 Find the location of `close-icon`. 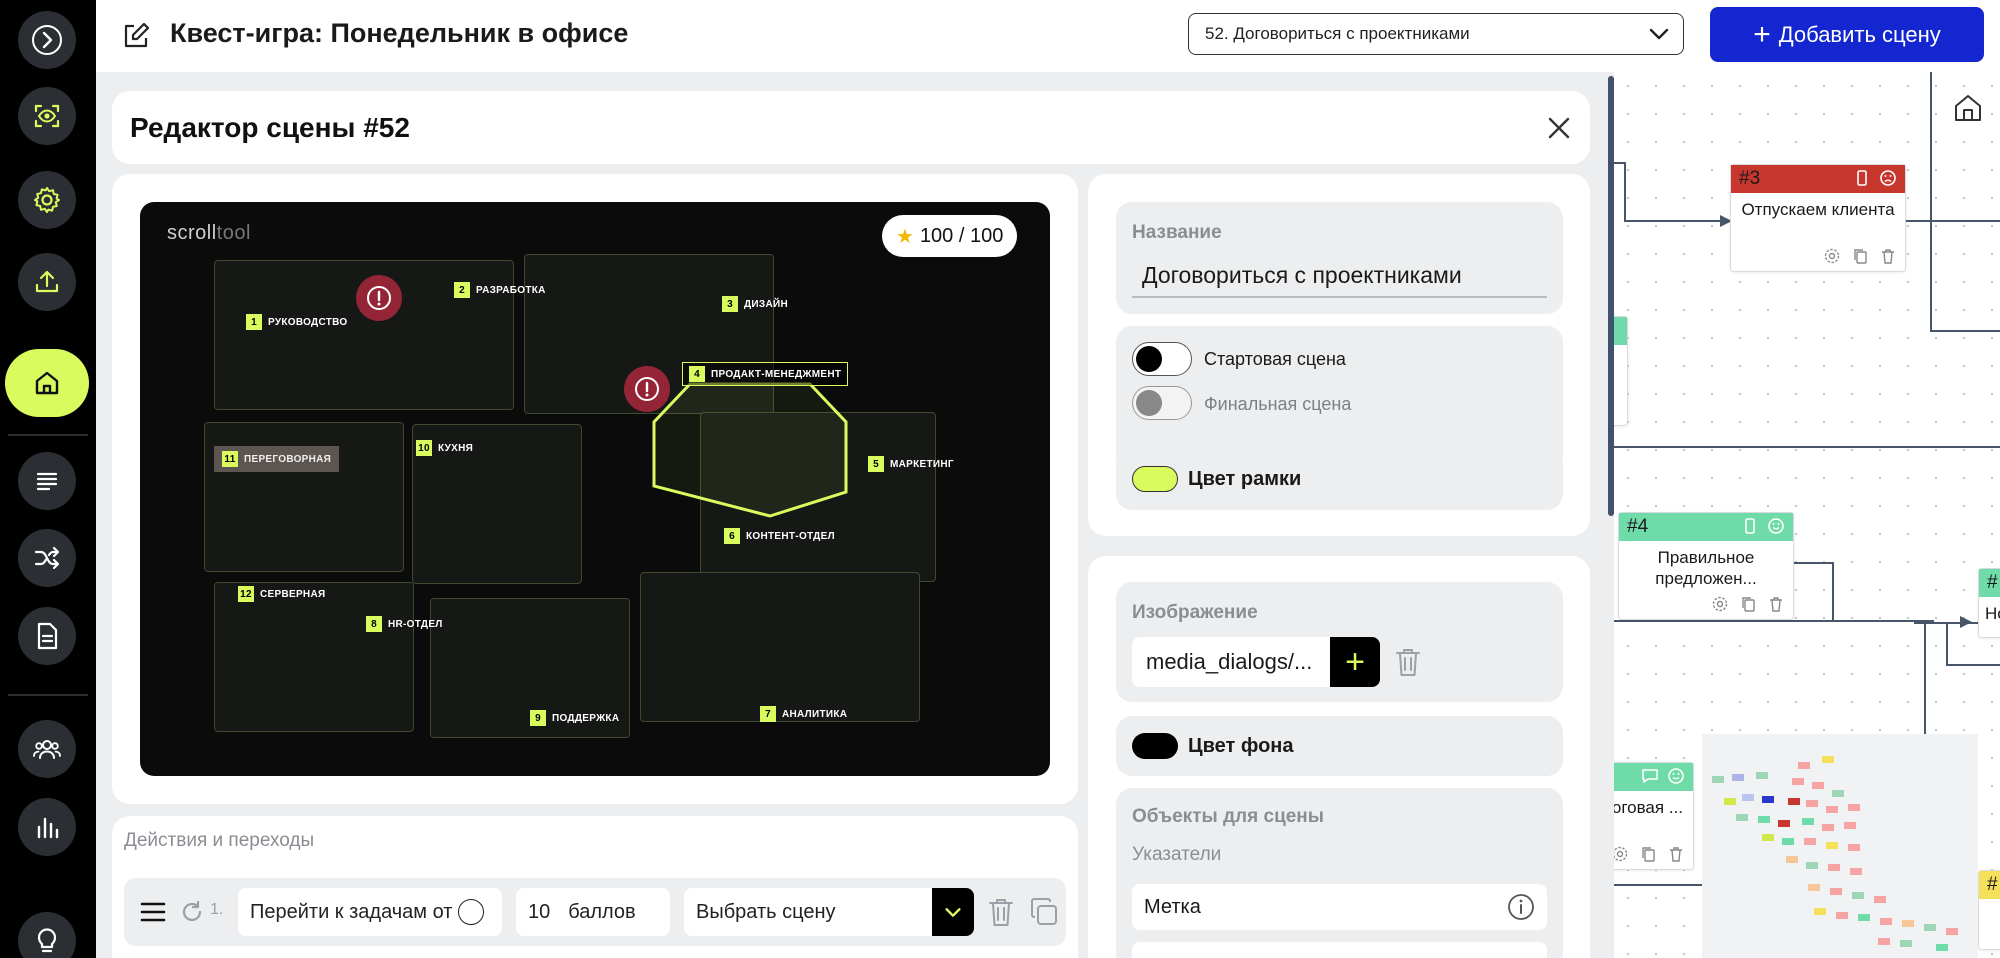

close-icon is located at coordinates (1559, 128).